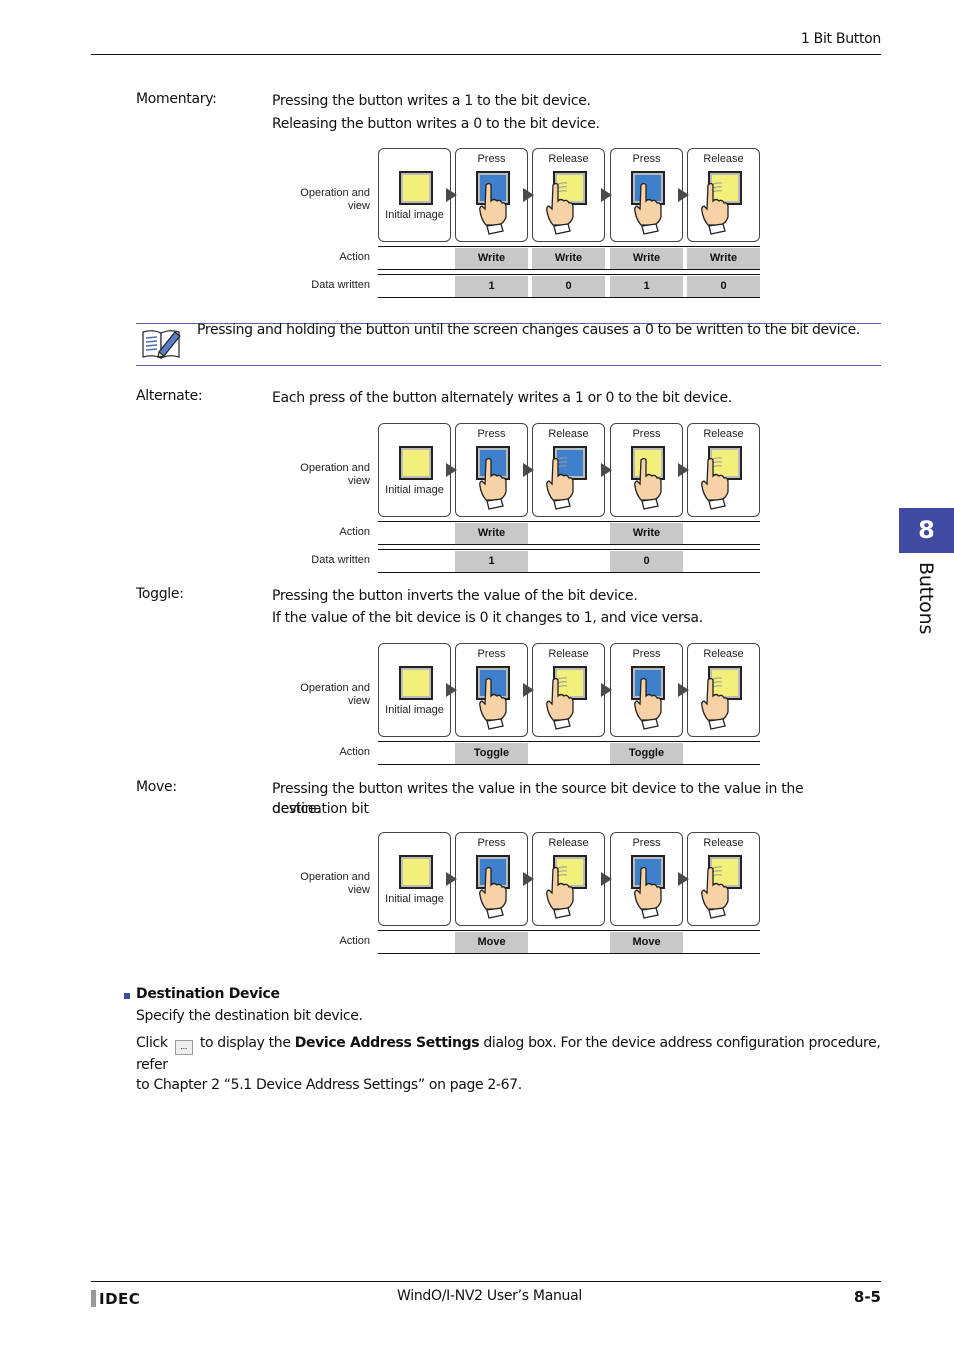 This screenshot has width=954, height=1350. I want to click on momentary-term: Momentary:, so click(176, 99).